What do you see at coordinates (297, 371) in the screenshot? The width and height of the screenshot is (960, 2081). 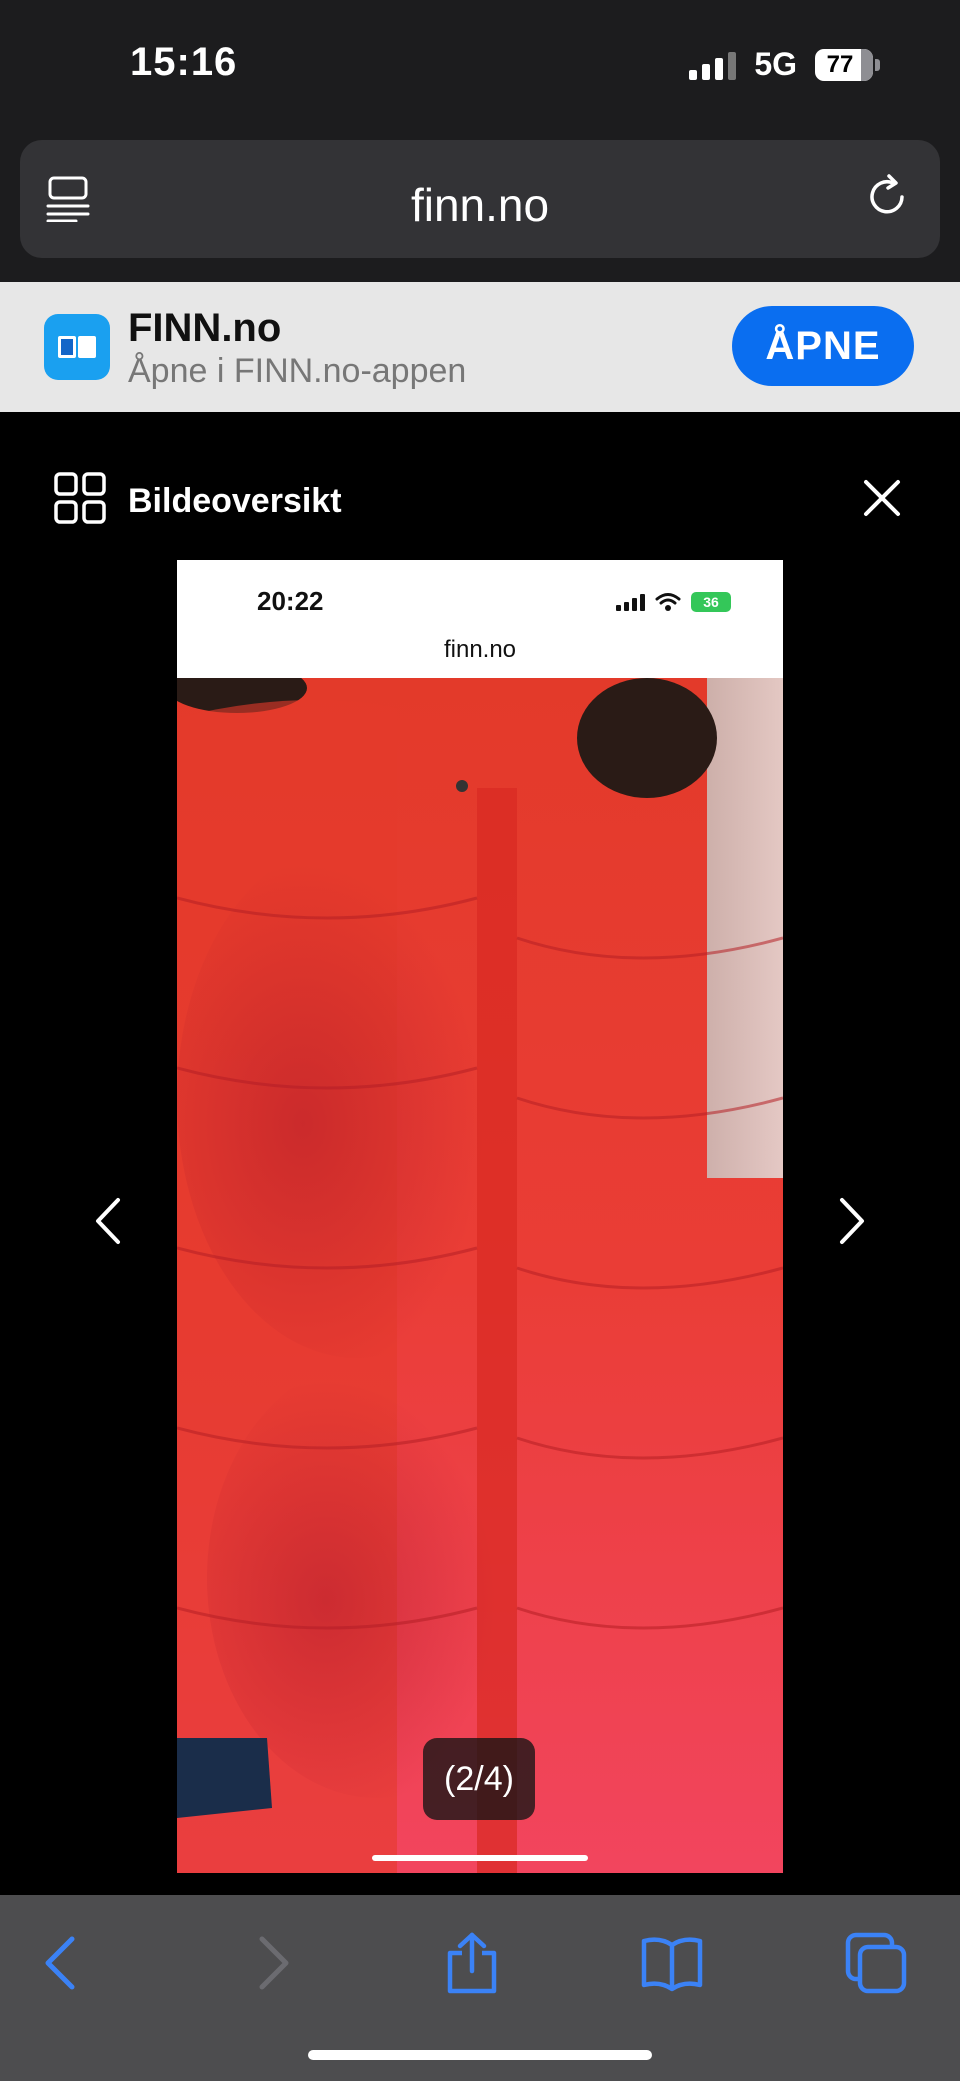 I see `app-subtitle: Åpne i FINN.no-appen` at bounding box center [297, 371].